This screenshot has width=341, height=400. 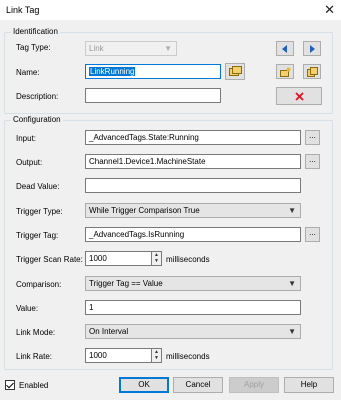 I want to click on trigger-scan-rate-spin: ▲ ▼, so click(x=156, y=258).